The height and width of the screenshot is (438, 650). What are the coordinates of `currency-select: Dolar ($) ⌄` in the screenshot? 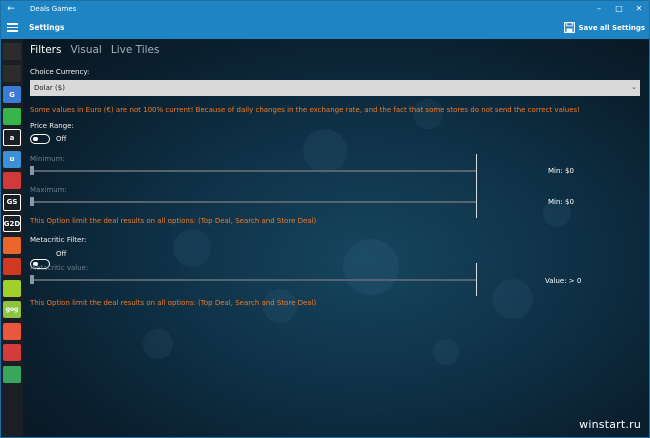 It's located at (335, 88).